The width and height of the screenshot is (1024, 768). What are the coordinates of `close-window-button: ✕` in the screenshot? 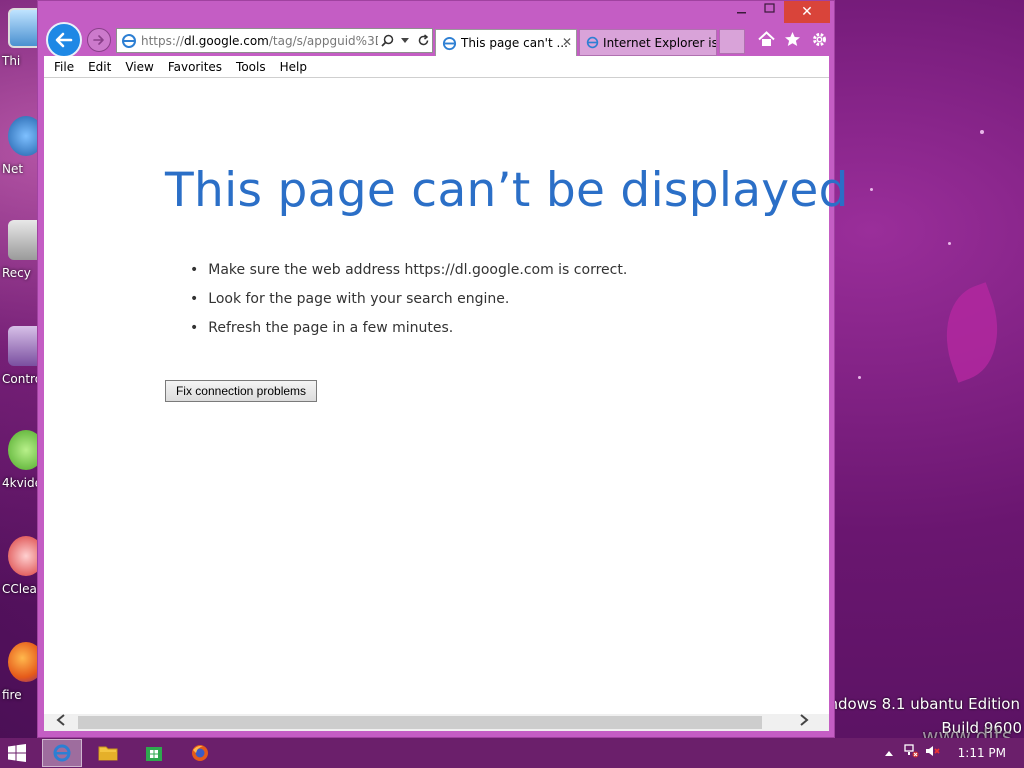 It's located at (807, 12).